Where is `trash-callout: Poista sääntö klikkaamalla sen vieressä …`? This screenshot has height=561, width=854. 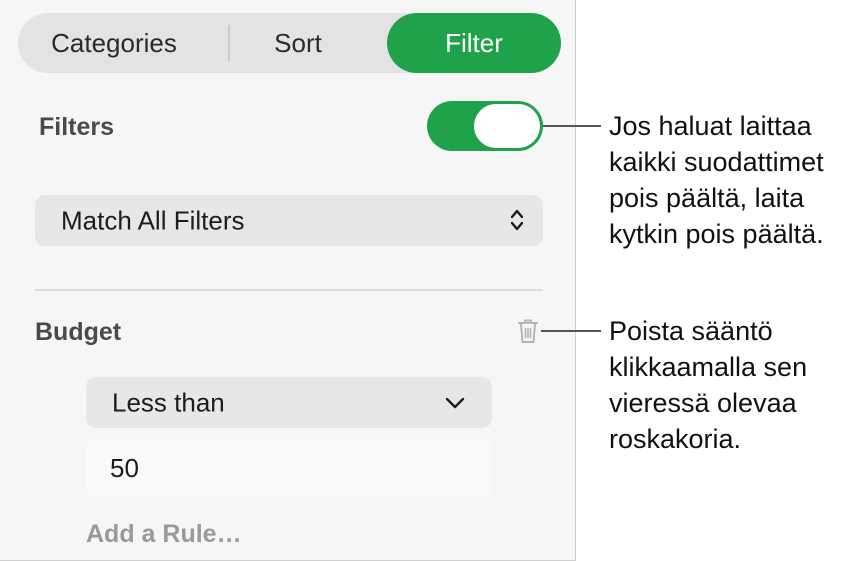
trash-callout: Poista sääntö klikkaamalla sen vieressä … is located at coordinates (708, 385).